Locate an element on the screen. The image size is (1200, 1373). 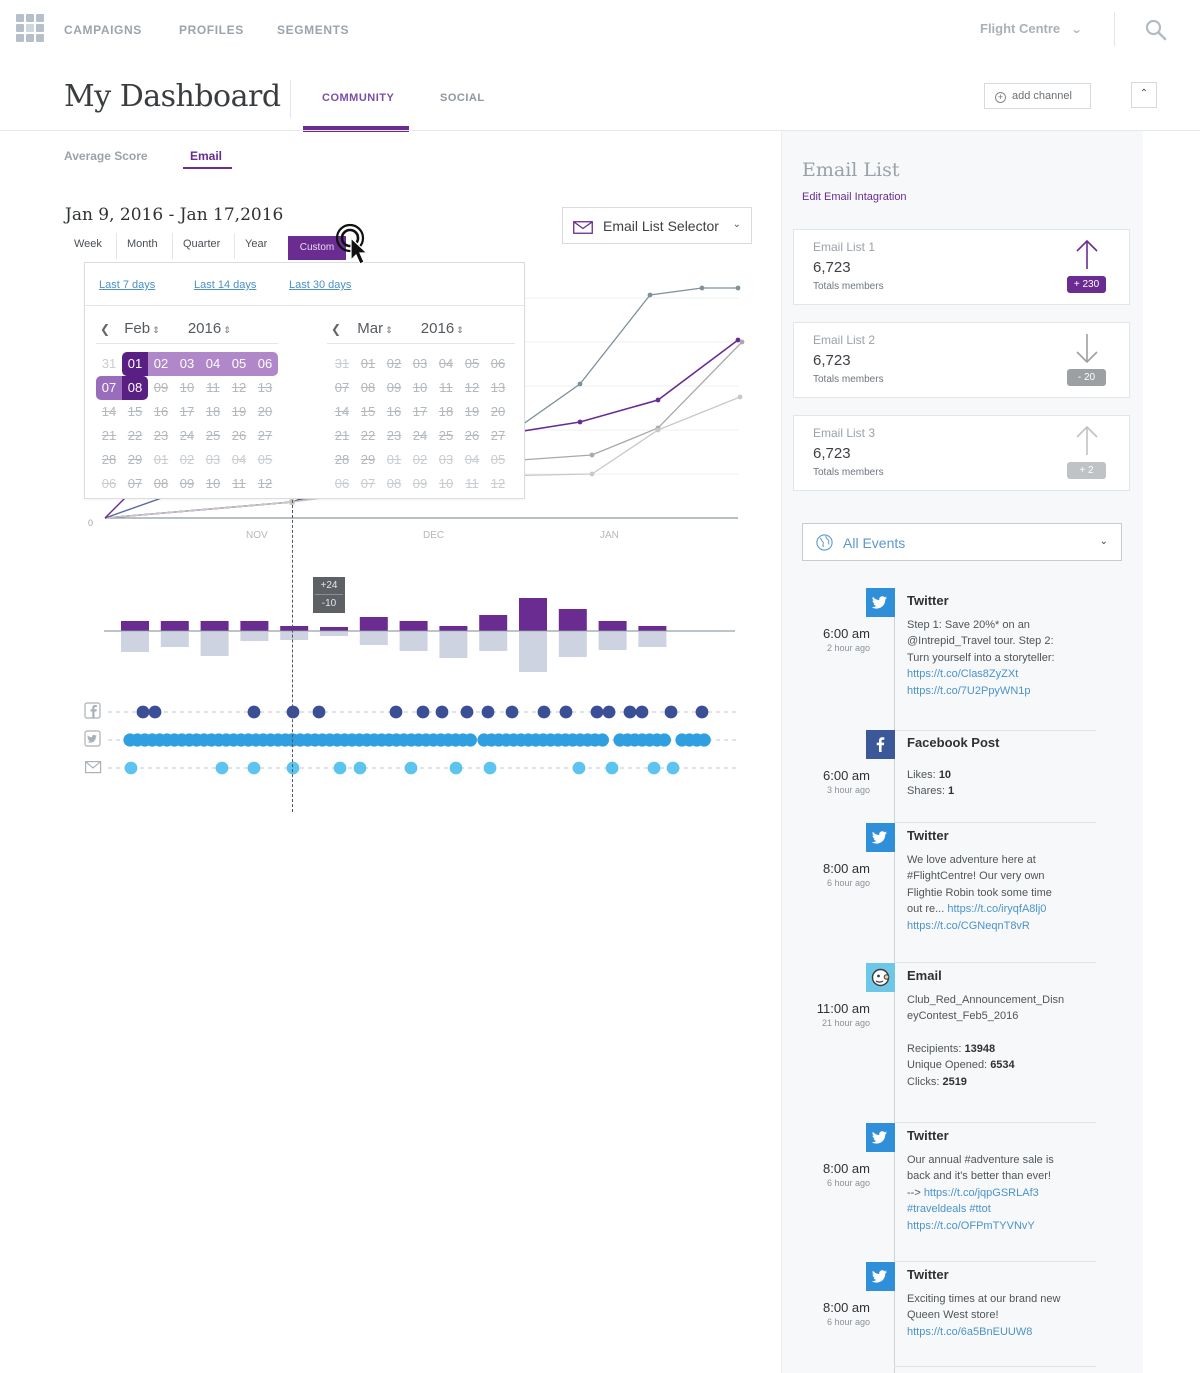
nav-segments: SEGMENTS is located at coordinates (313, 30).